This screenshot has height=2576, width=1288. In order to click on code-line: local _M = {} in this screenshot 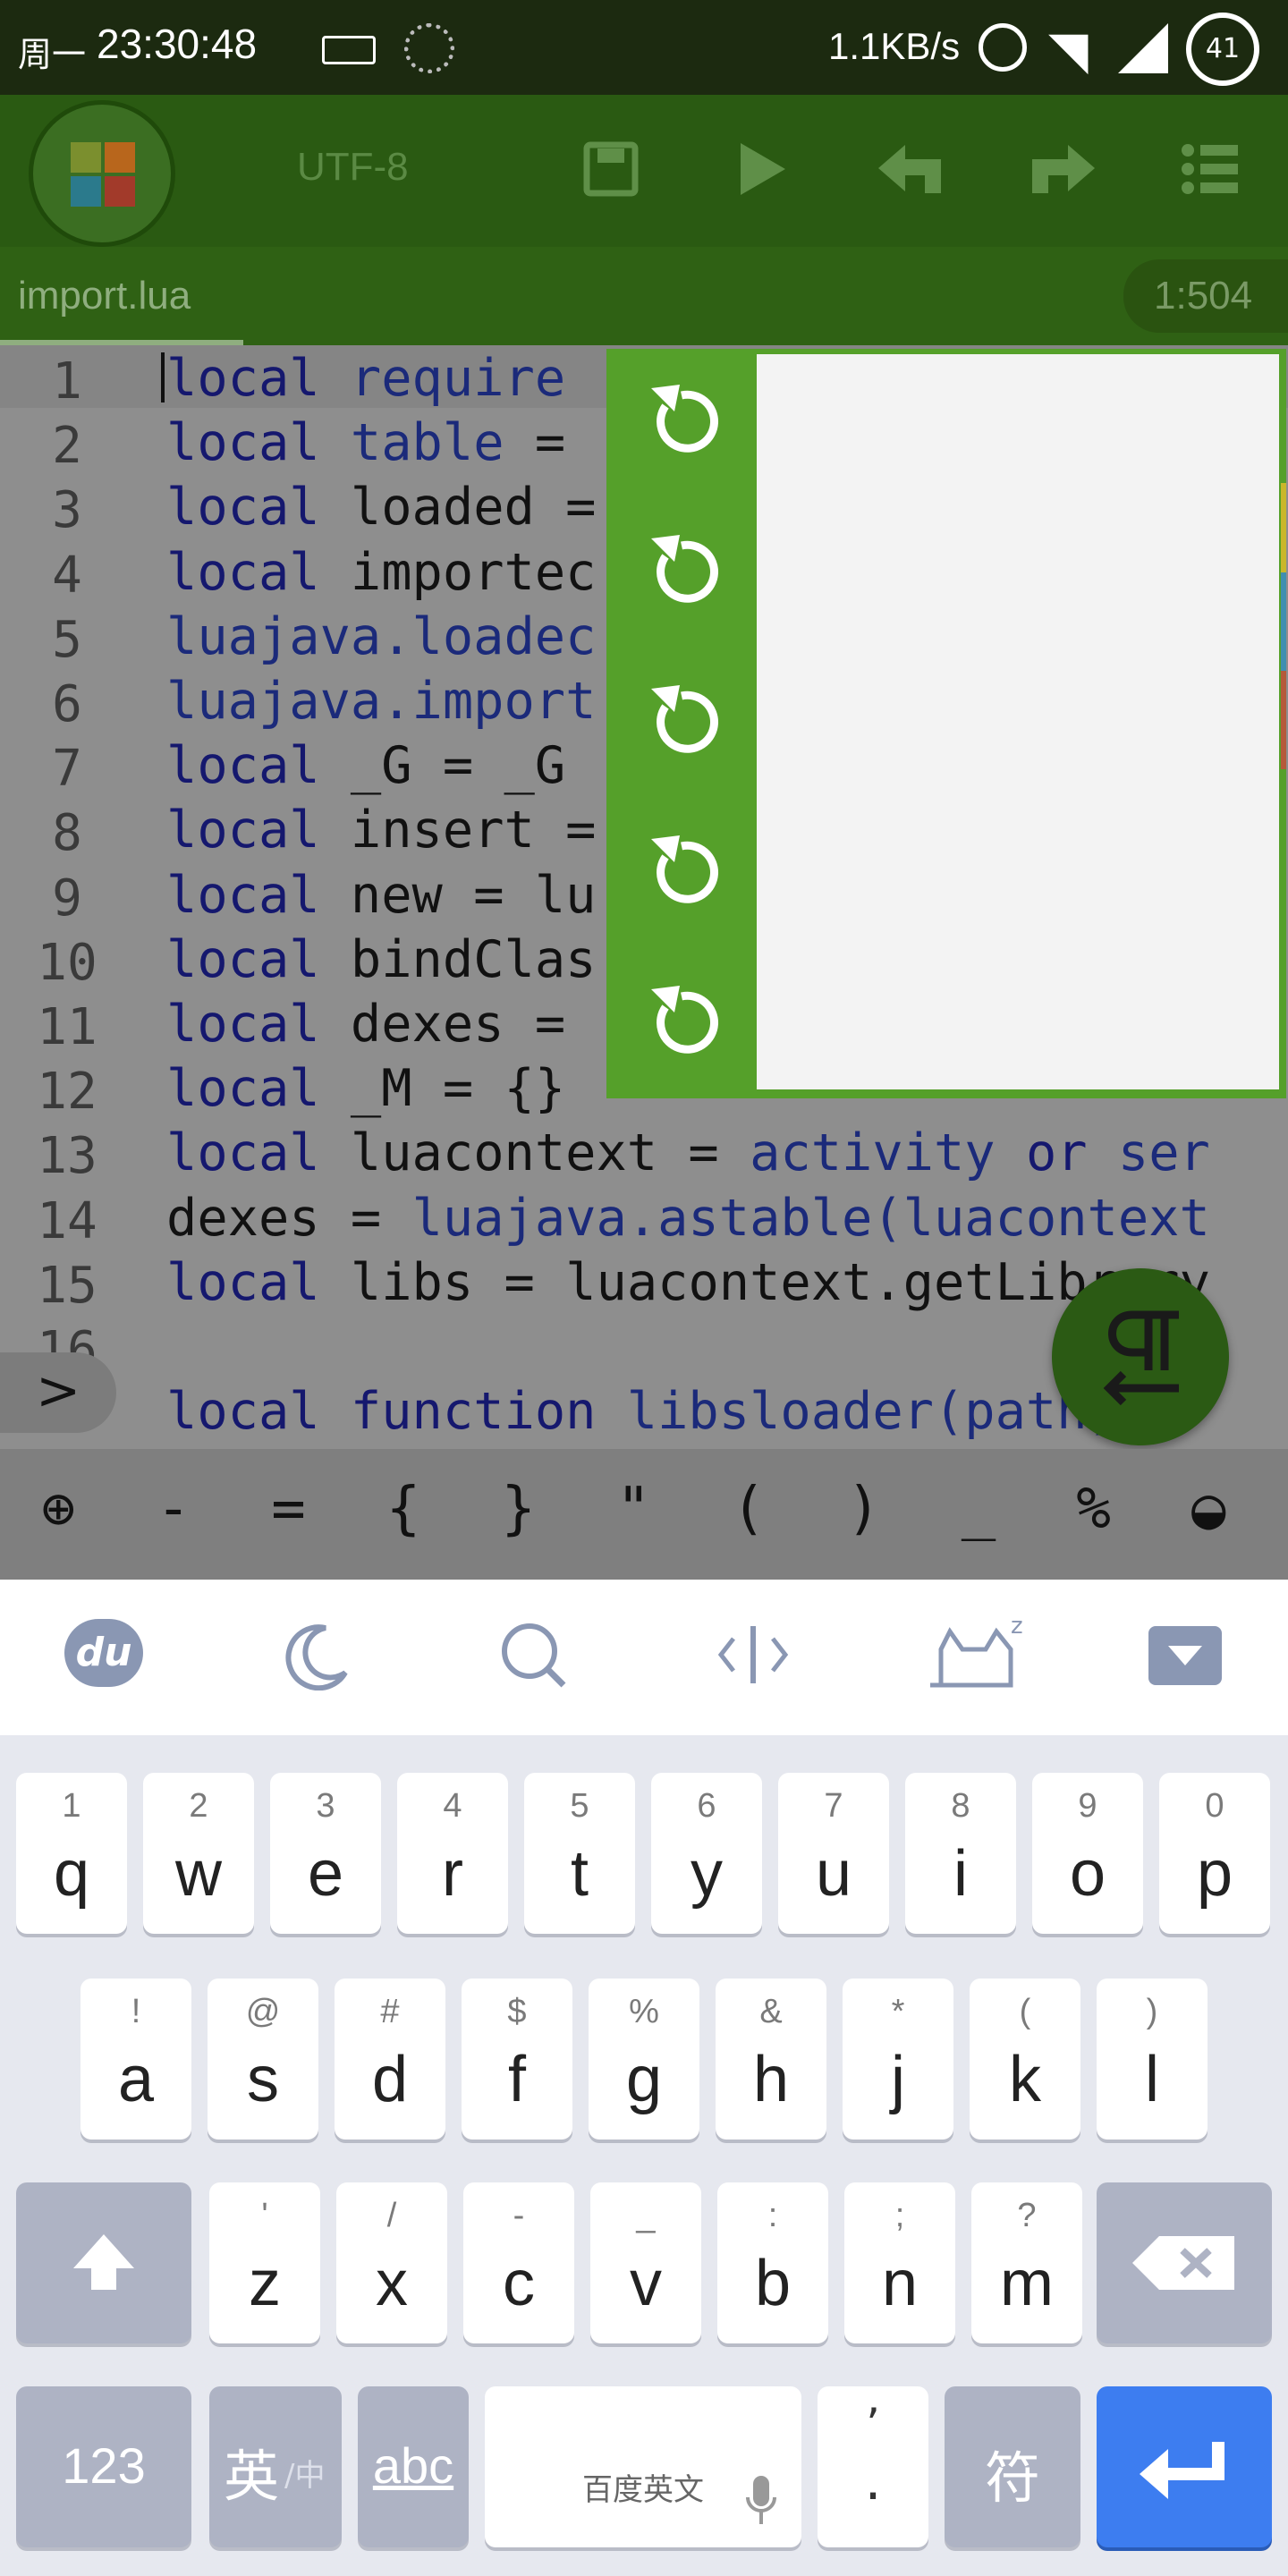, I will do `click(365, 1088)`.